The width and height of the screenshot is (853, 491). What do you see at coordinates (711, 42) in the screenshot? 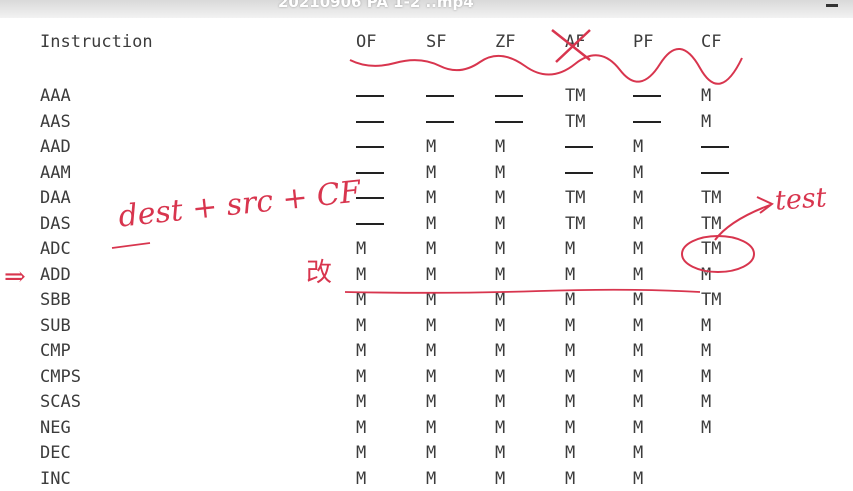
I see `header-cf: CF` at bounding box center [711, 42].